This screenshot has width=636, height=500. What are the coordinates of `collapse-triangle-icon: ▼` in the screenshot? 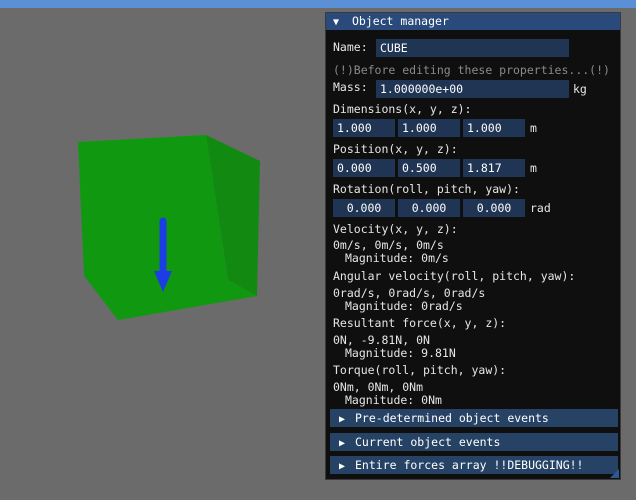 It's located at (339, 22).